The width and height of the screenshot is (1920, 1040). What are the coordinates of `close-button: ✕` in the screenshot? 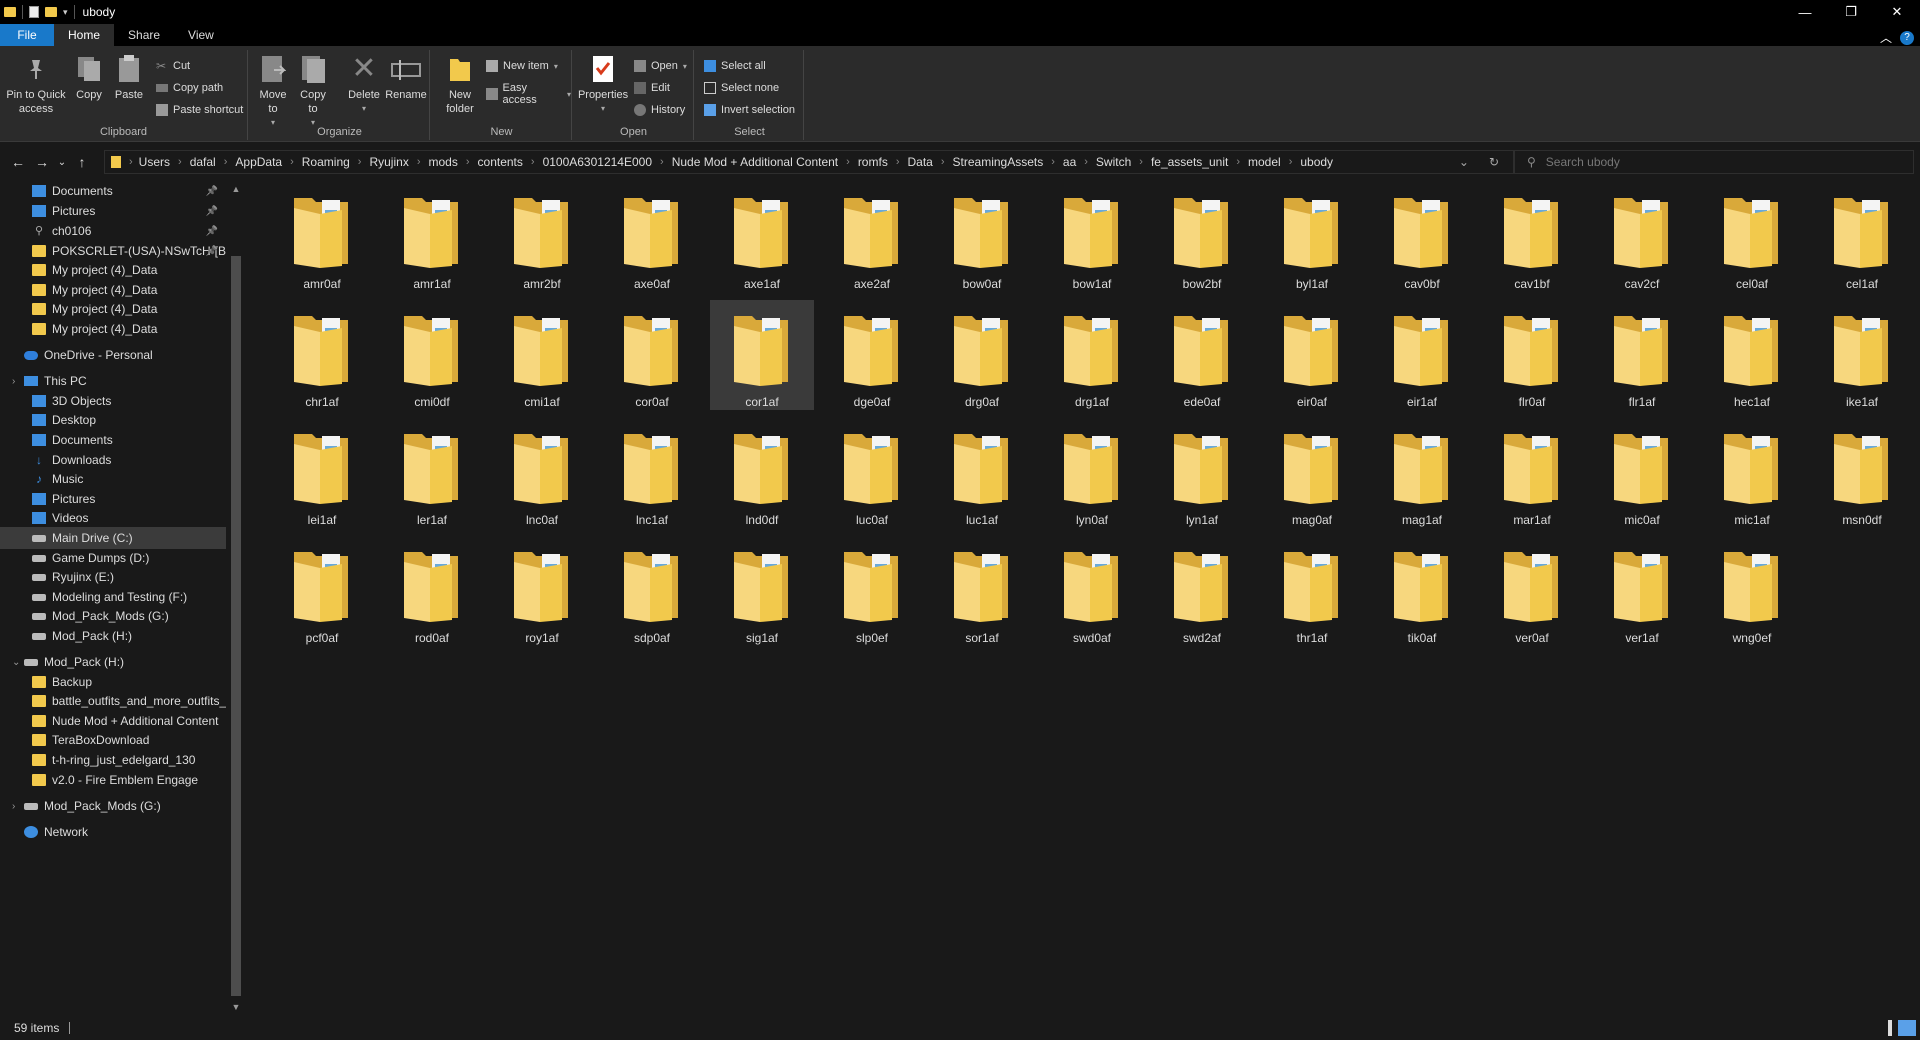 It's located at (1897, 12).